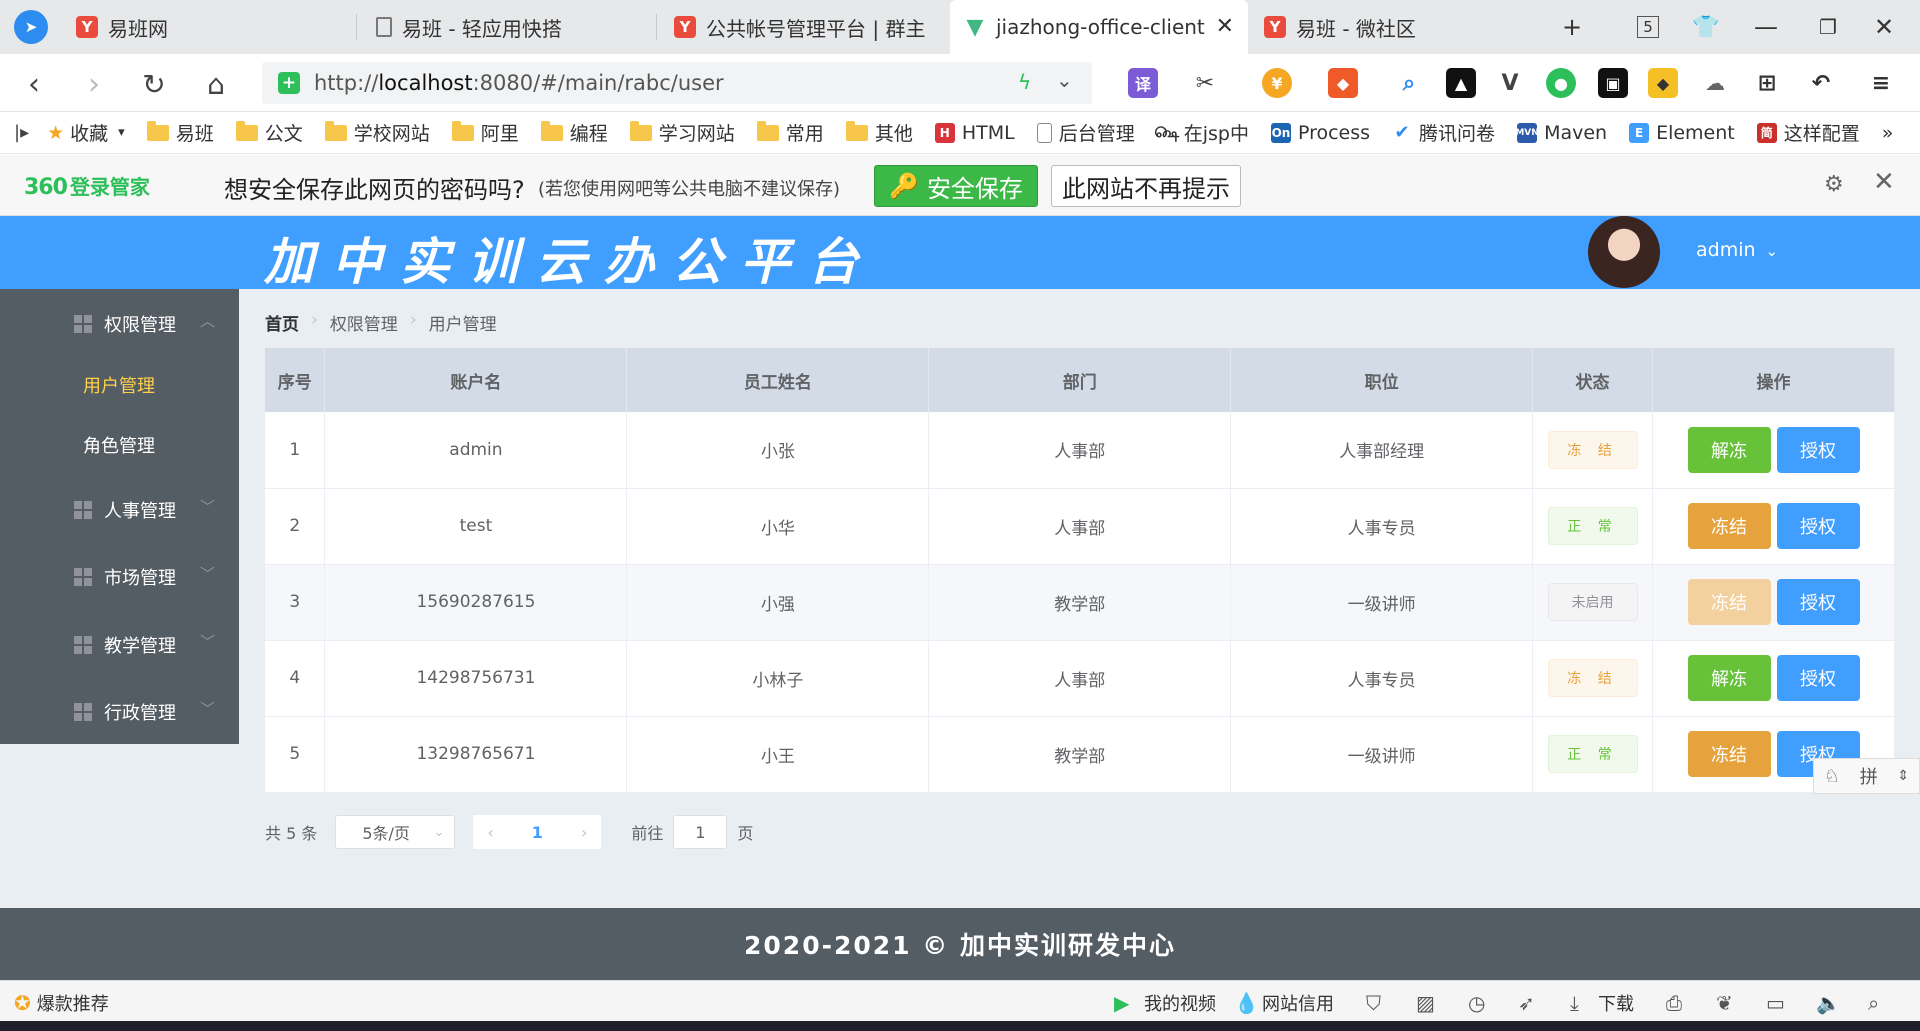  I want to click on goto-page-input: 1, so click(700, 832).